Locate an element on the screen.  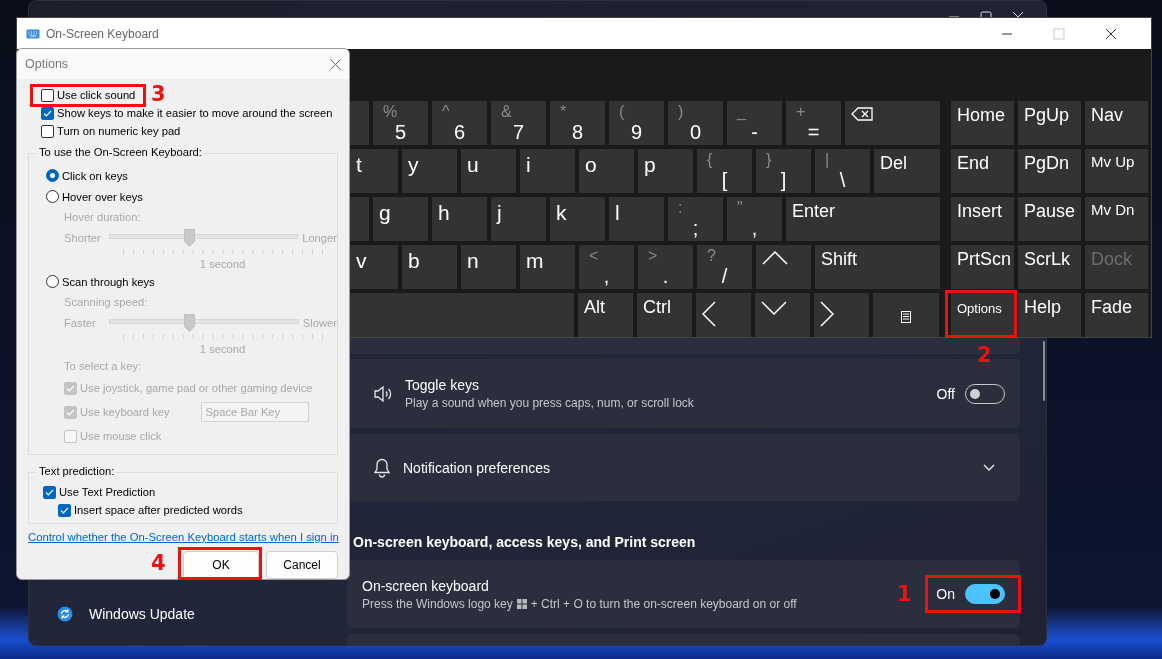
key: ) 0 is located at coordinates (695, 123).